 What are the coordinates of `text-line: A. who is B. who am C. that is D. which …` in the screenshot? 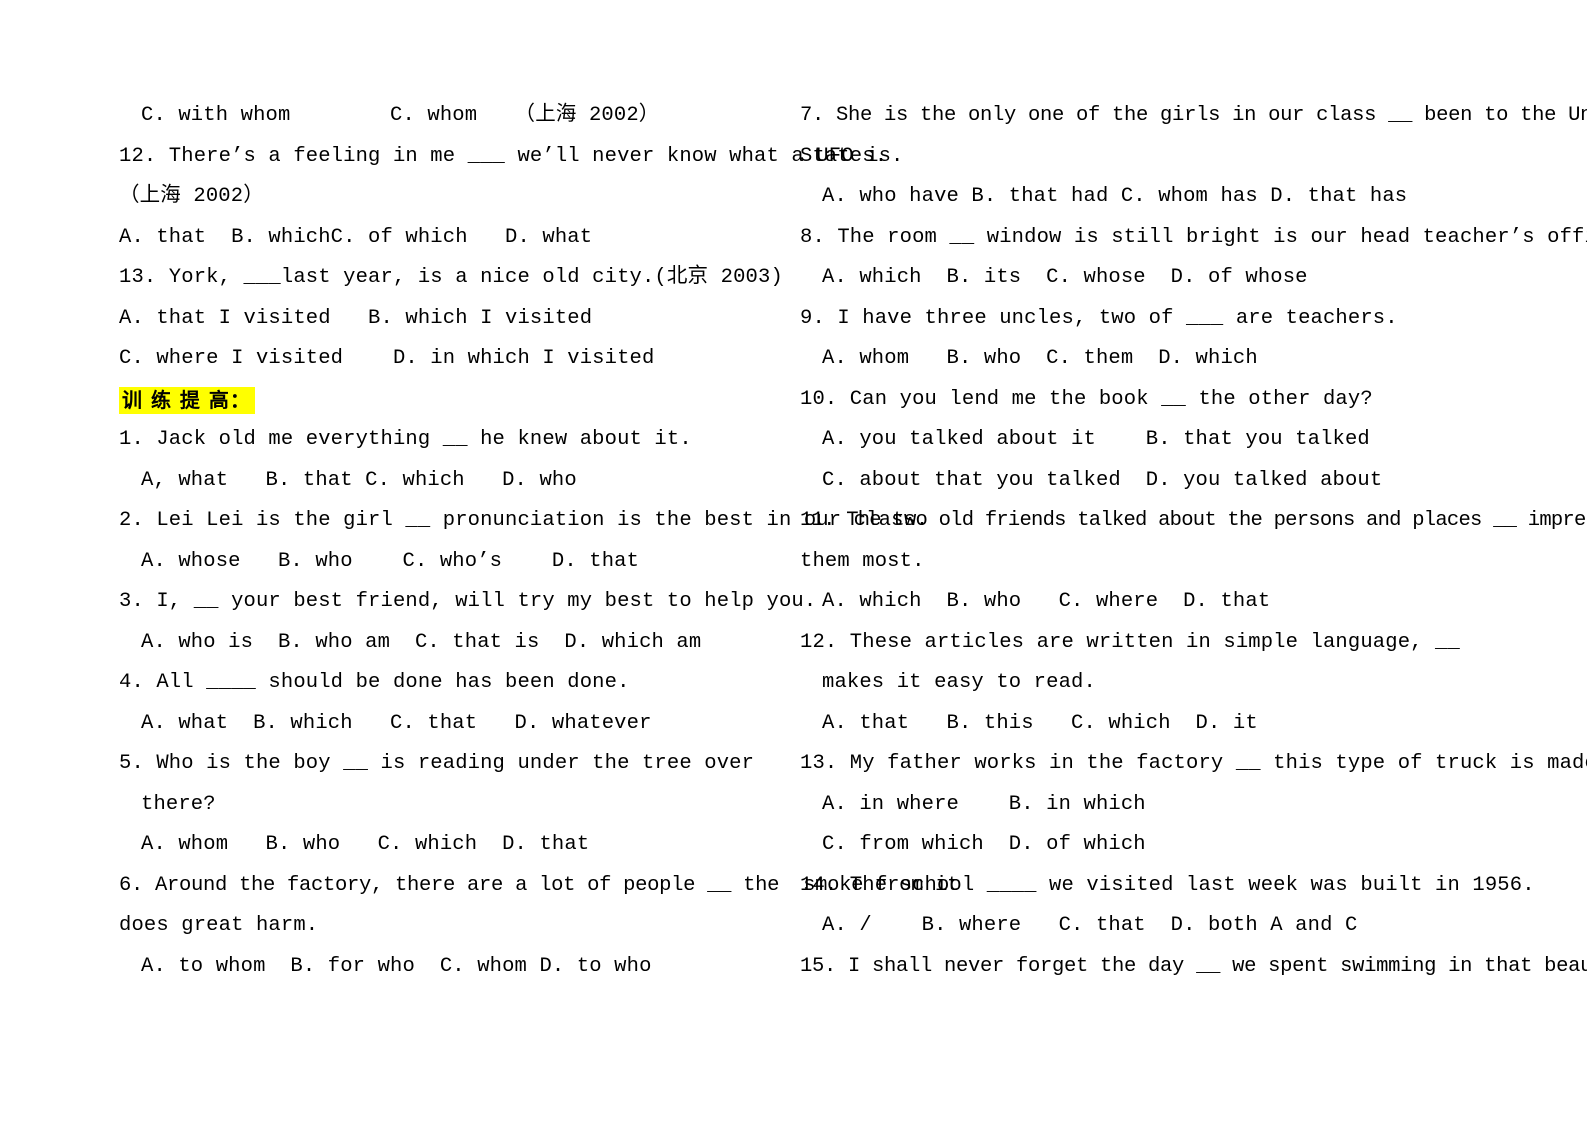 It's located at (421, 642).